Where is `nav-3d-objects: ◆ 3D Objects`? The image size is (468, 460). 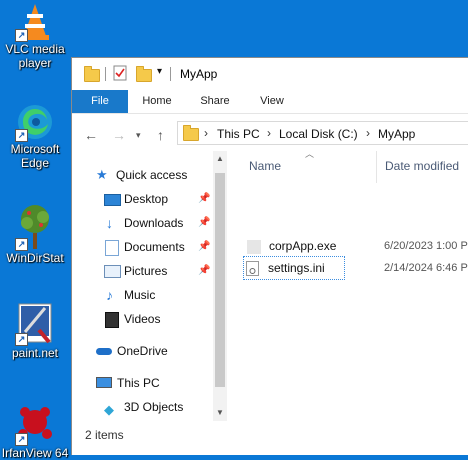 nav-3d-objects: ◆ 3D Objects is located at coordinates (159, 407).